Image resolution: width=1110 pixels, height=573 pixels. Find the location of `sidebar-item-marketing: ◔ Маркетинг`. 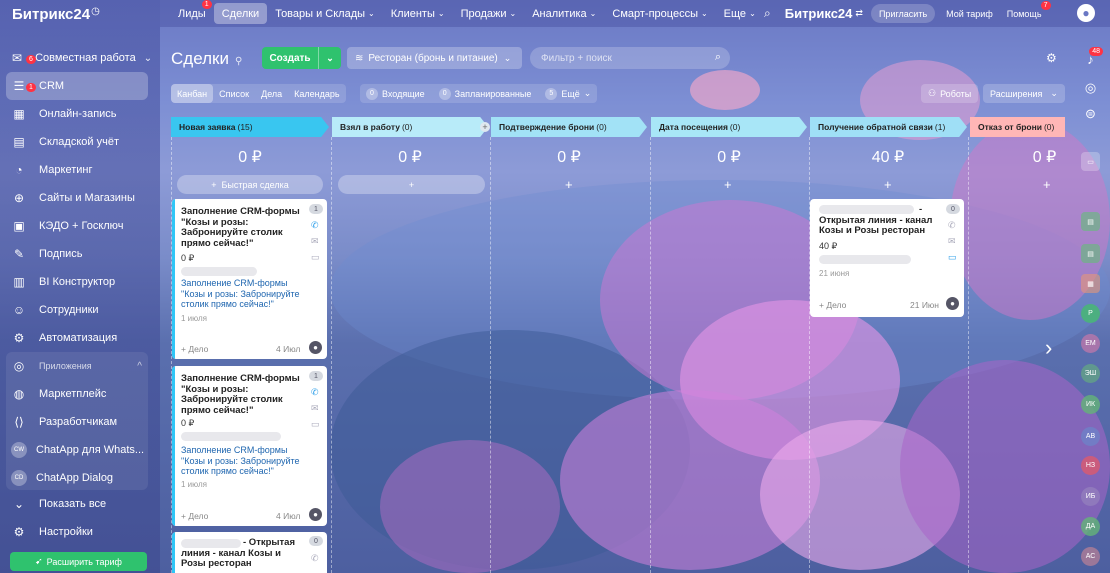

sidebar-item-marketing: ◔ Маркетинг is located at coordinates (77, 170).